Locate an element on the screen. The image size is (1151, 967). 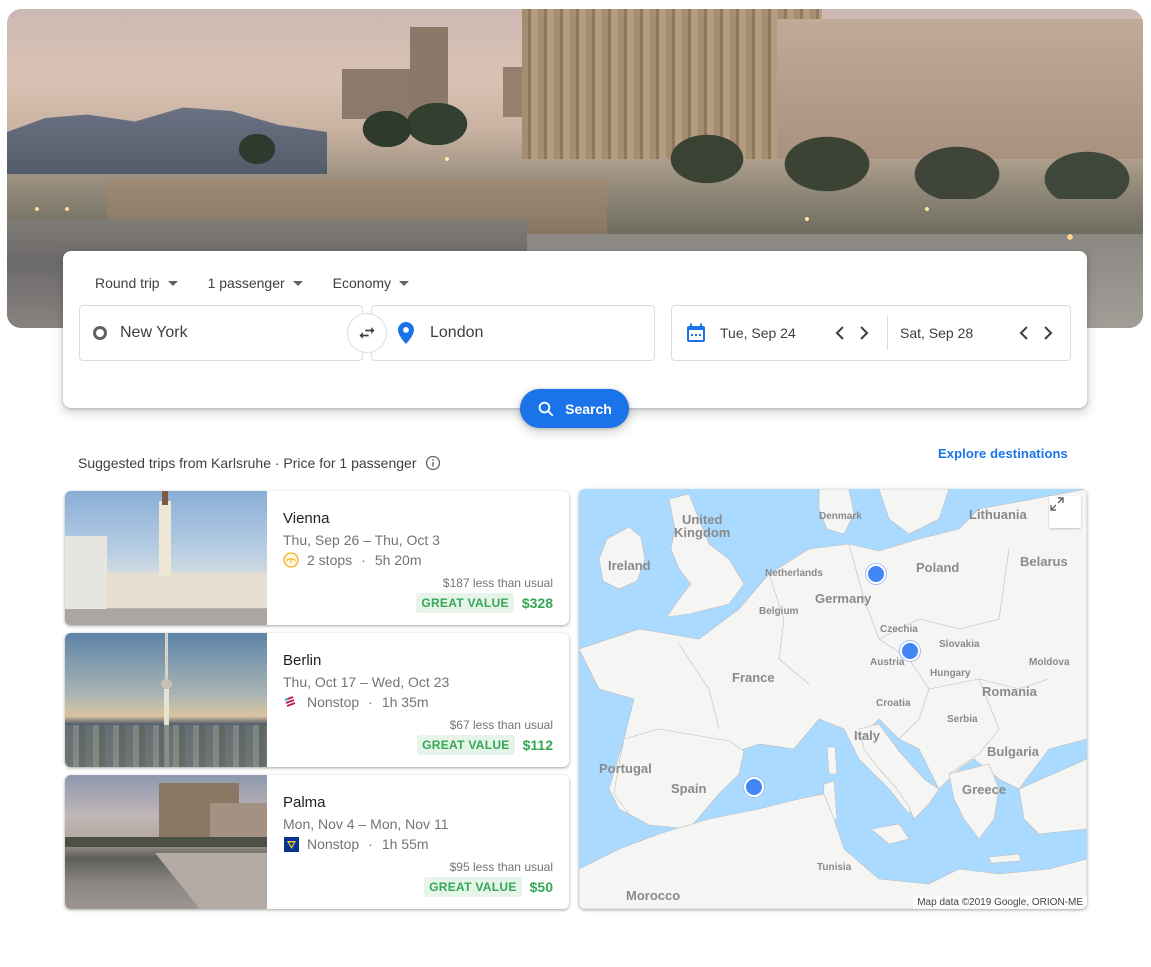
trip-price: $112 is located at coordinates (537, 745).